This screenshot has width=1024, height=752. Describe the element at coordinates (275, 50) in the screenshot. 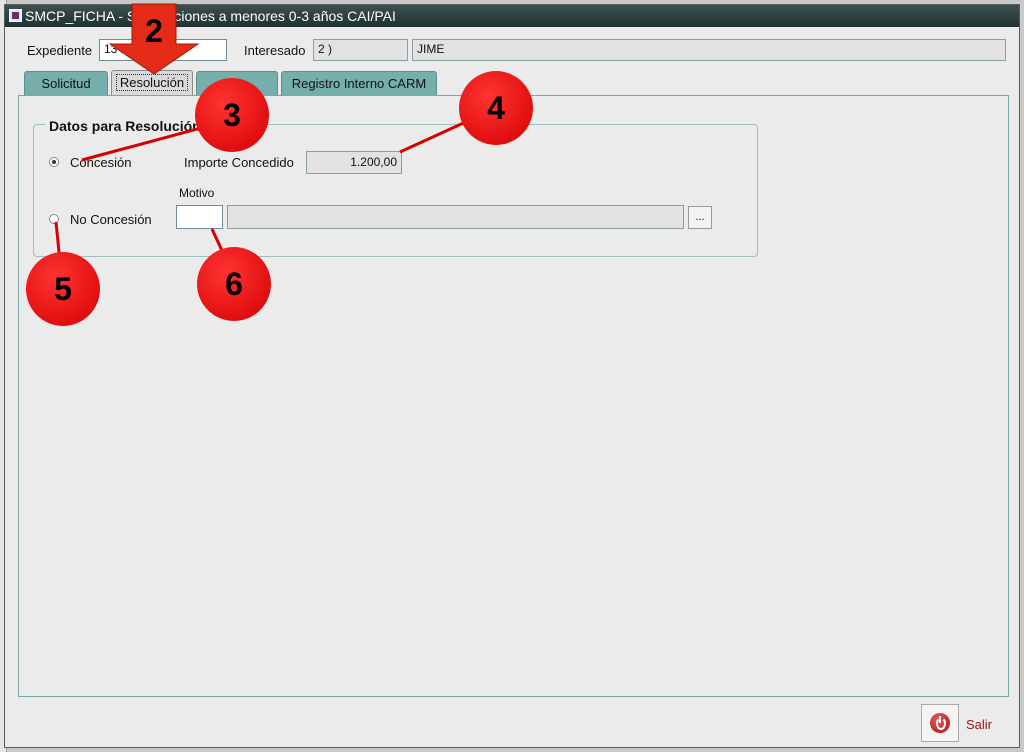

I see `interesado-label: Interesado` at that location.